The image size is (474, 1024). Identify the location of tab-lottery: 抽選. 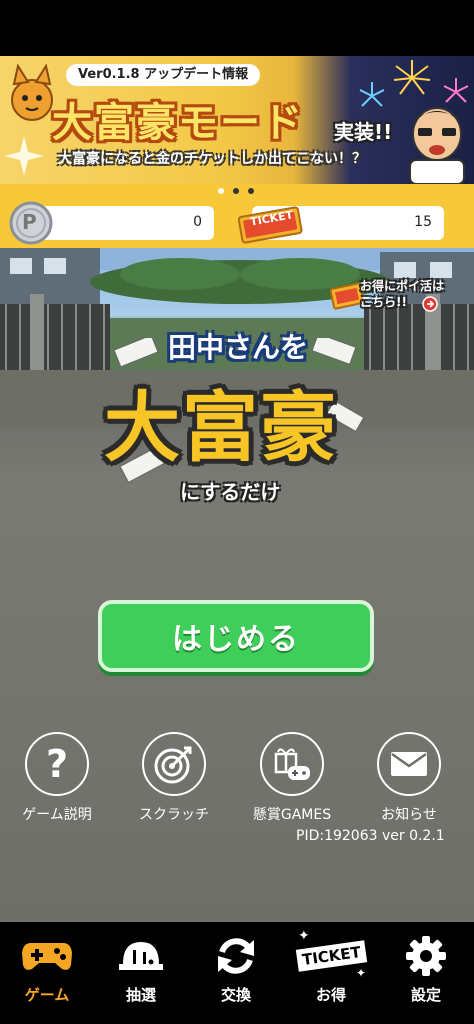
(141, 968).